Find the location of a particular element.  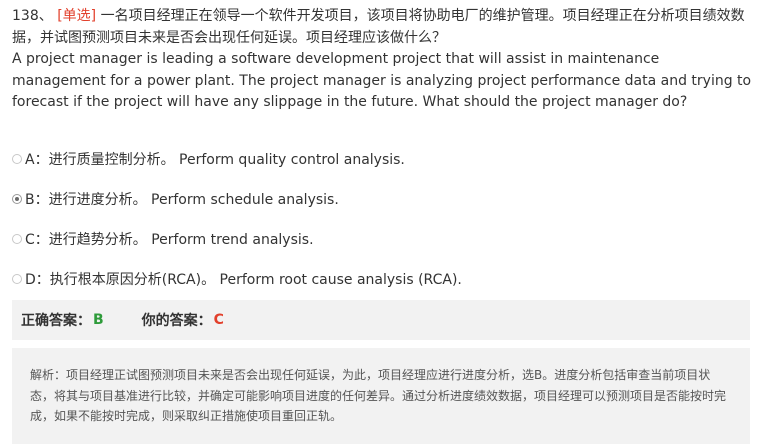

option-c-label: C：进行趋势分析。 Perform trend analysis. is located at coordinates (169, 239).